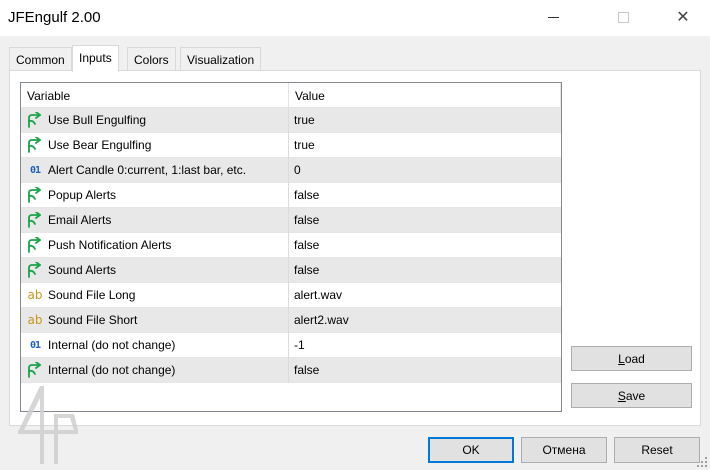 The image size is (710, 470). I want to click on window-title: JFEngulf 2.00, so click(54, 17).